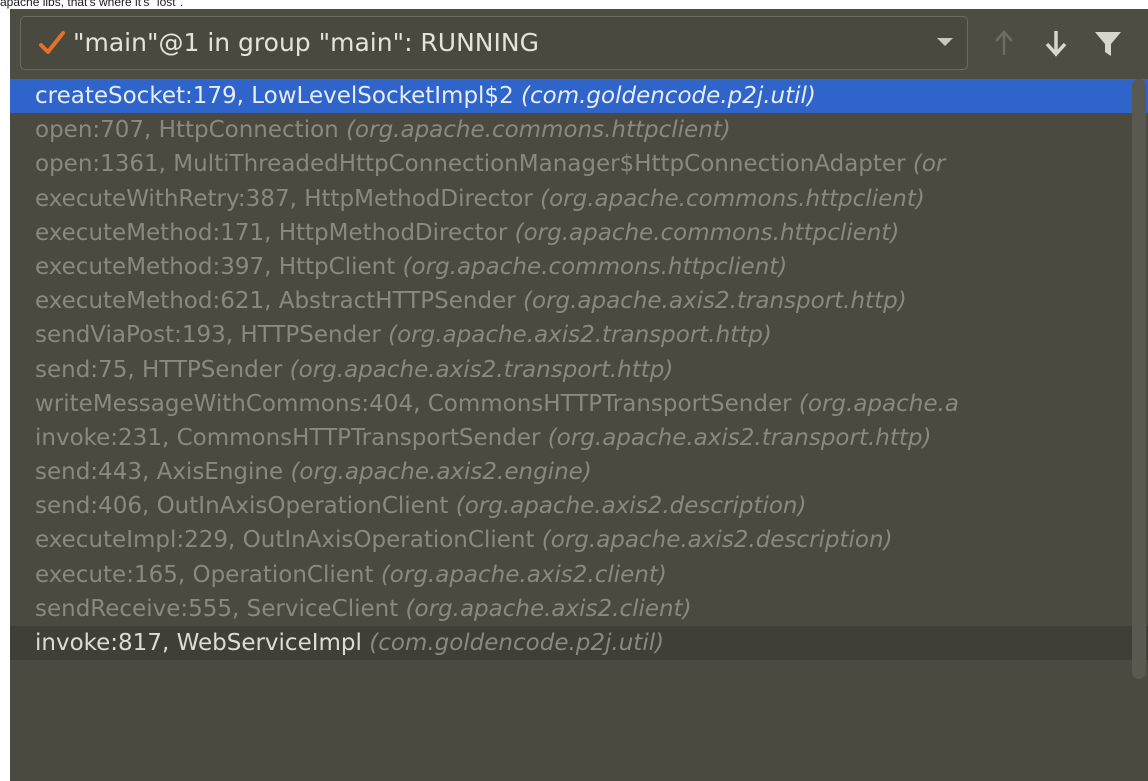 The image size is (1148, 781). Describe the element at coordinates (945, 42) in the screenshot. I see `chevron-down-icon` at that location.